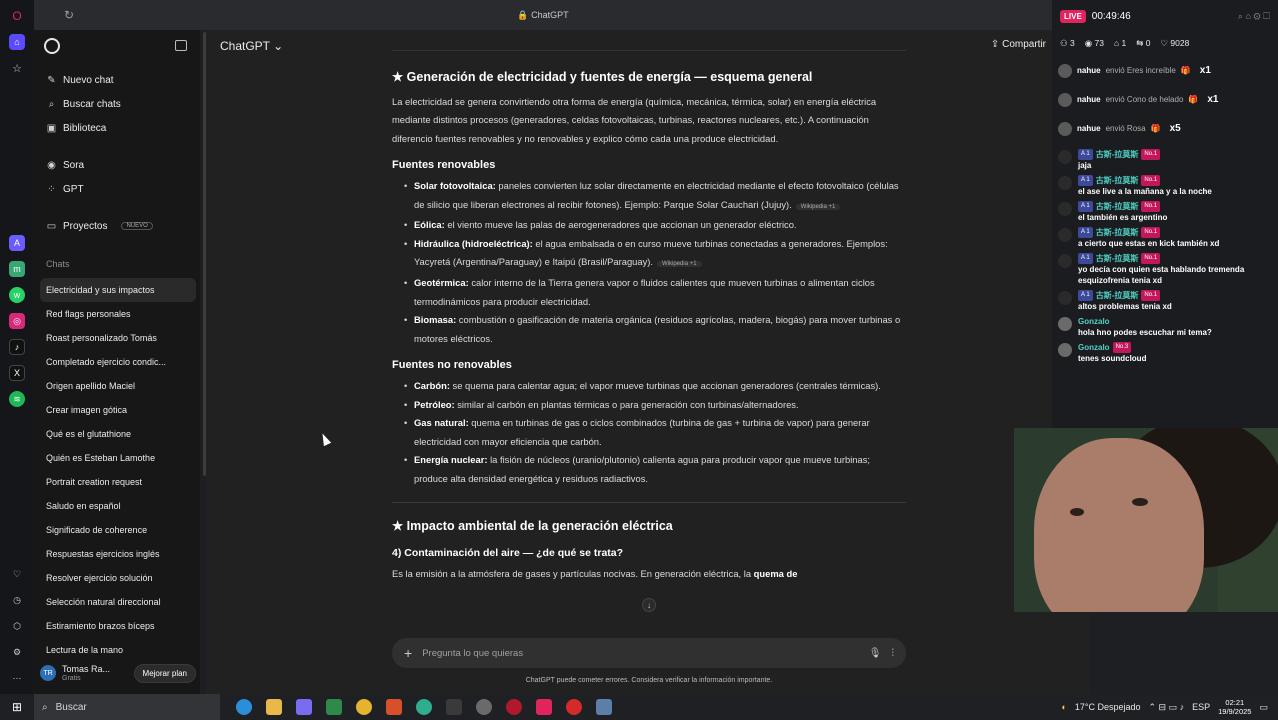 The image size is (1278, 720). What do you see at coordinates (181, 45) in the screenshot?
I see `sidebar-toggle-icon` at bounding box center [181, 45].